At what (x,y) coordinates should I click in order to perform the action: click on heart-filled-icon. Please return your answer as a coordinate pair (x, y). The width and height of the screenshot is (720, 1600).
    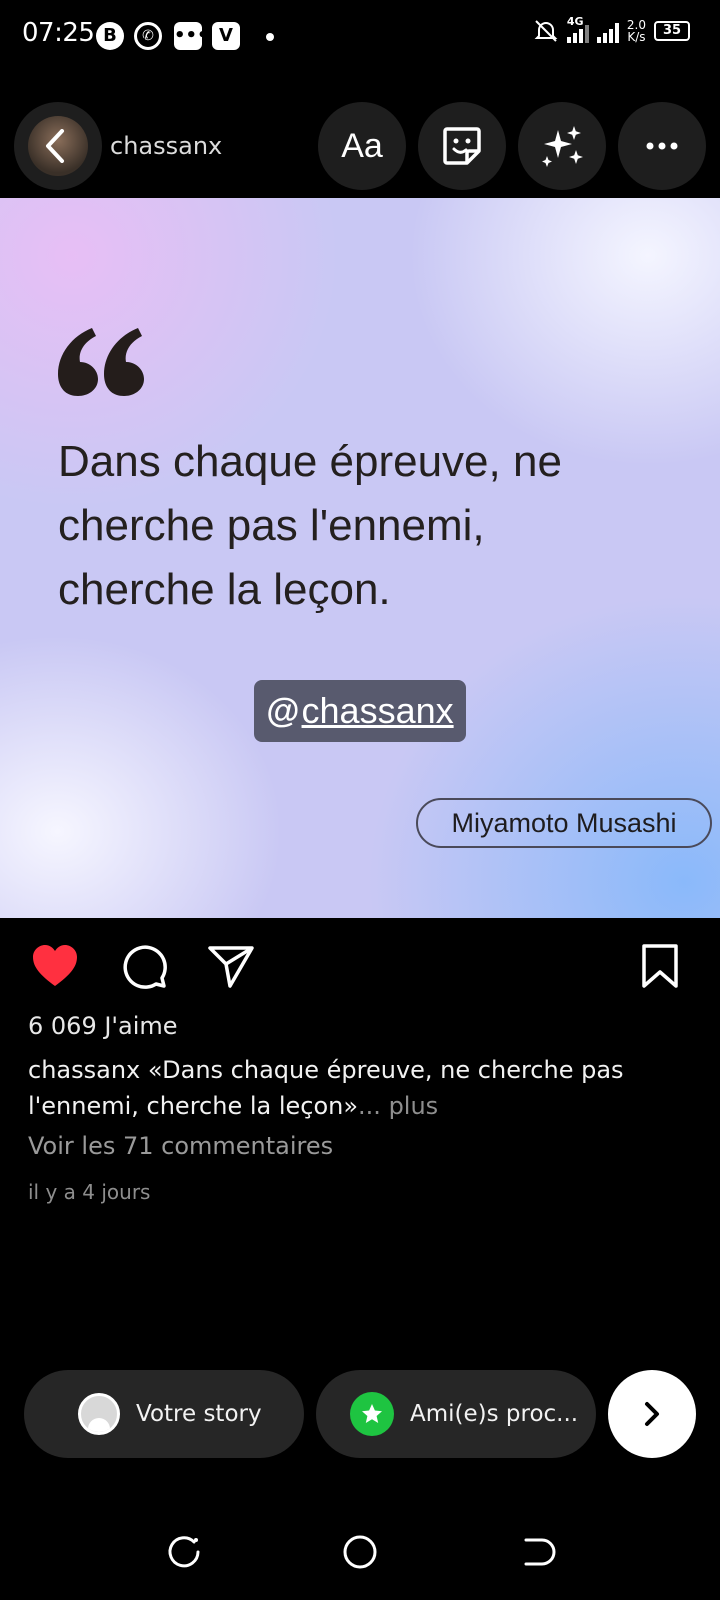
    Looking at the image, I should click on (55, 966).